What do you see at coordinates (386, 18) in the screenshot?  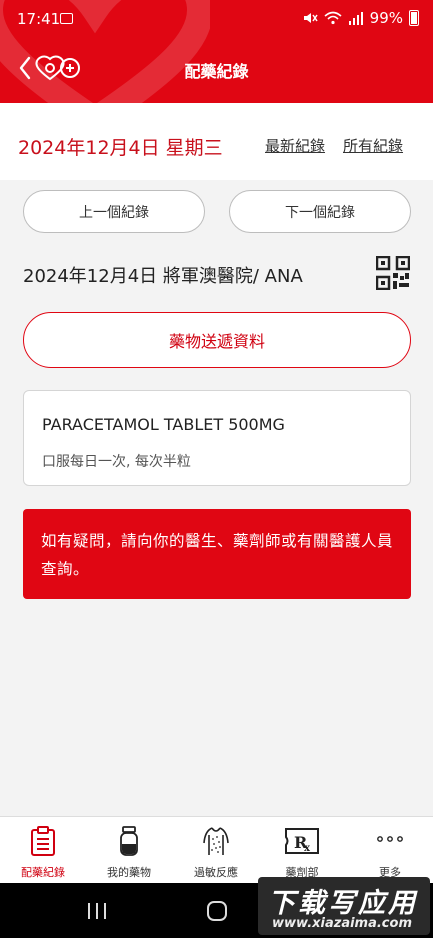 I see `battery-percentage: 99%` at bounding box center [386, 18].